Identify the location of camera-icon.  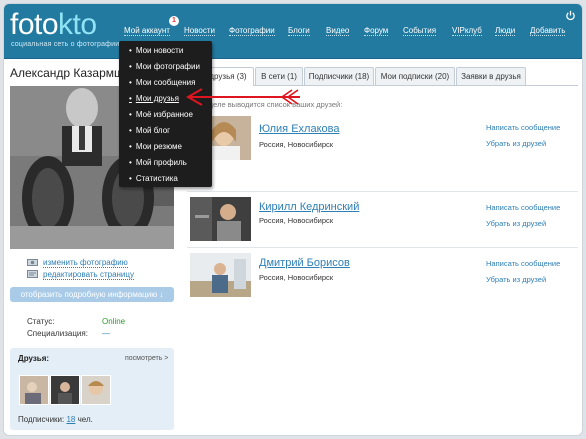
(32, 262).